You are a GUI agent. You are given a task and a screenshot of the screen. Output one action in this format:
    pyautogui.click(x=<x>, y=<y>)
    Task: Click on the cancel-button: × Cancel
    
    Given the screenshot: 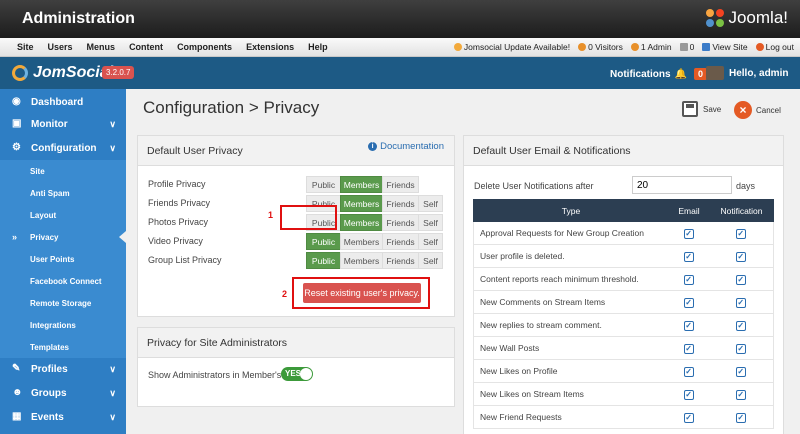 What is the action you would take?
    pyautogui.click(x=757, y=110)
    